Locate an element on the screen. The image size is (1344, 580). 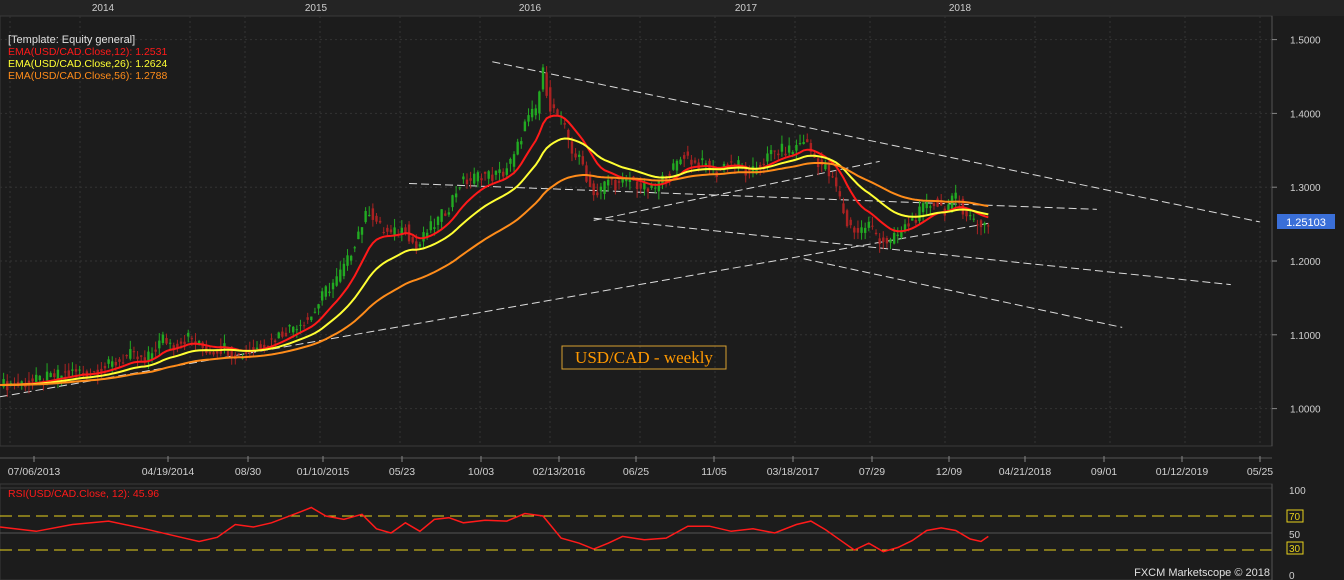
y-tick-label: 1.2000 is located at coordinates (1305, 262).